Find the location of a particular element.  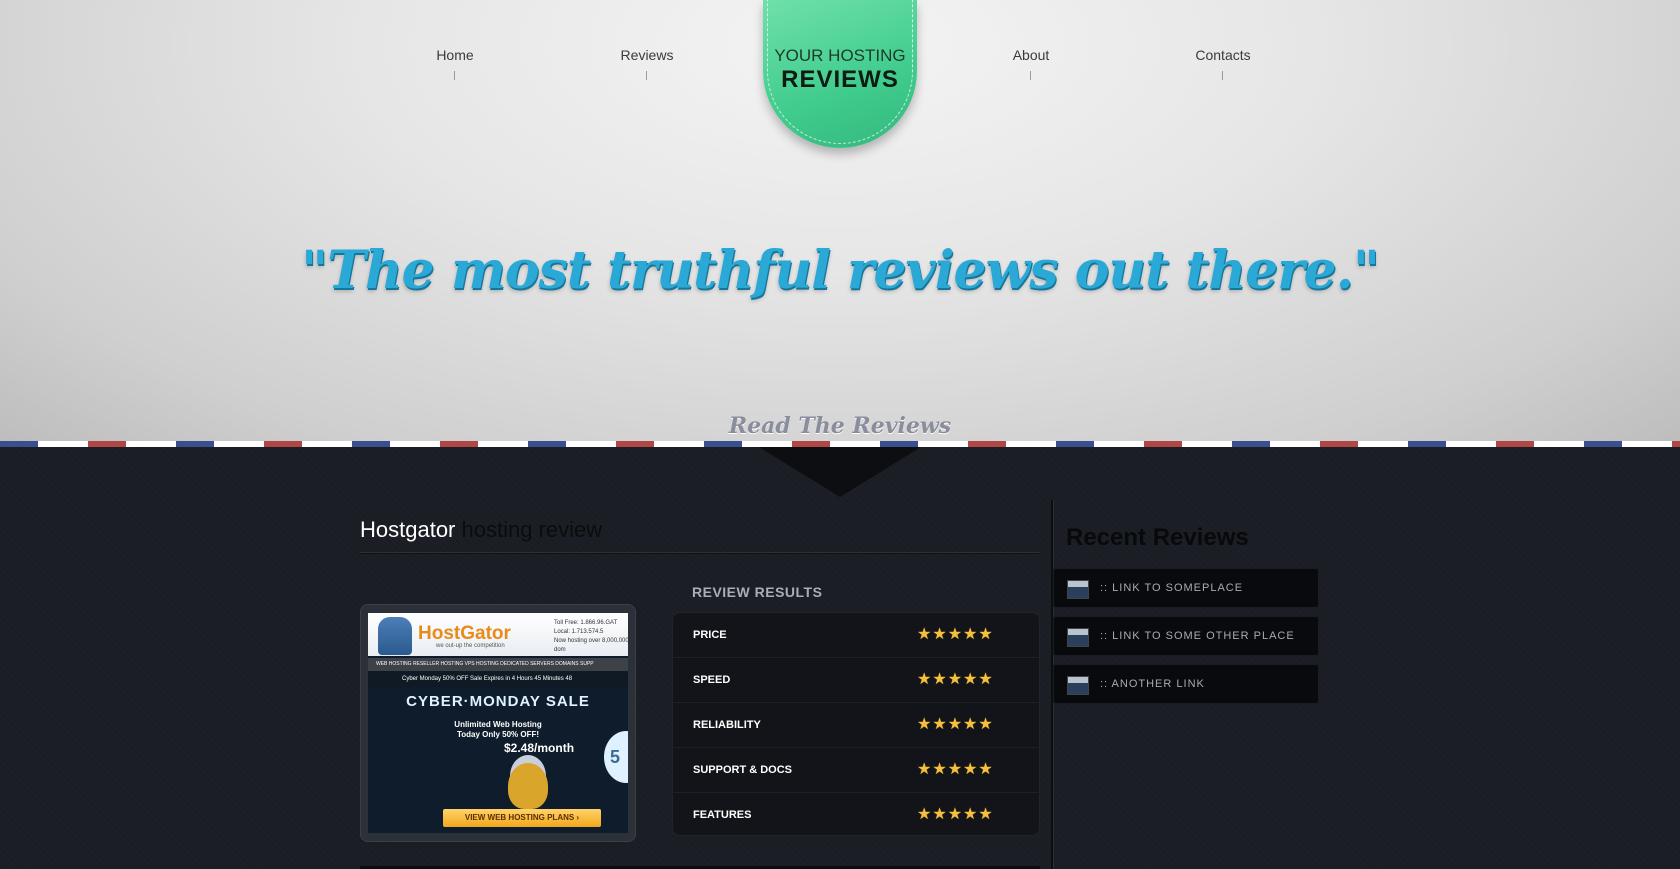

hero-tagline: "The most truthful reviews out there." is located at coordinates (840, 270).